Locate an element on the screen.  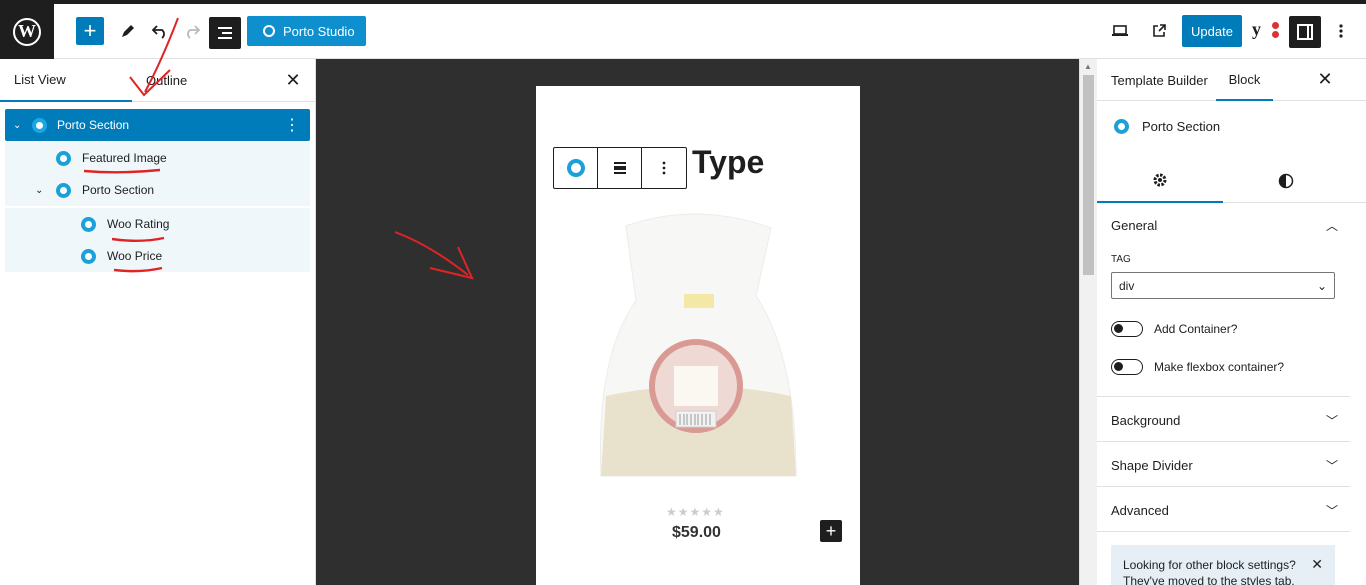
tree-item-featured-image: Featured Image is located at coordinates (157, 158).